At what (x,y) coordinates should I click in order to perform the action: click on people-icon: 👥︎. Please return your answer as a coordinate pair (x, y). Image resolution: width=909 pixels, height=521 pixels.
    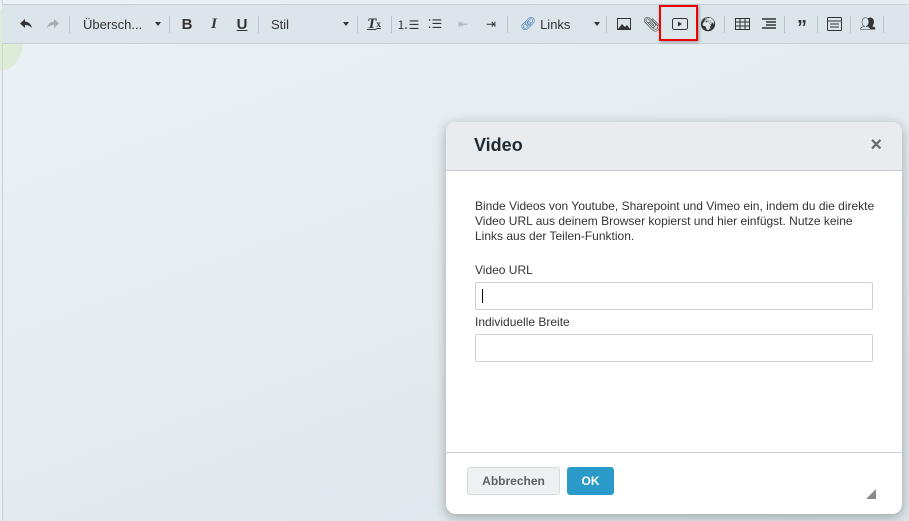
    Looking at the image, I should click on (868, 24).